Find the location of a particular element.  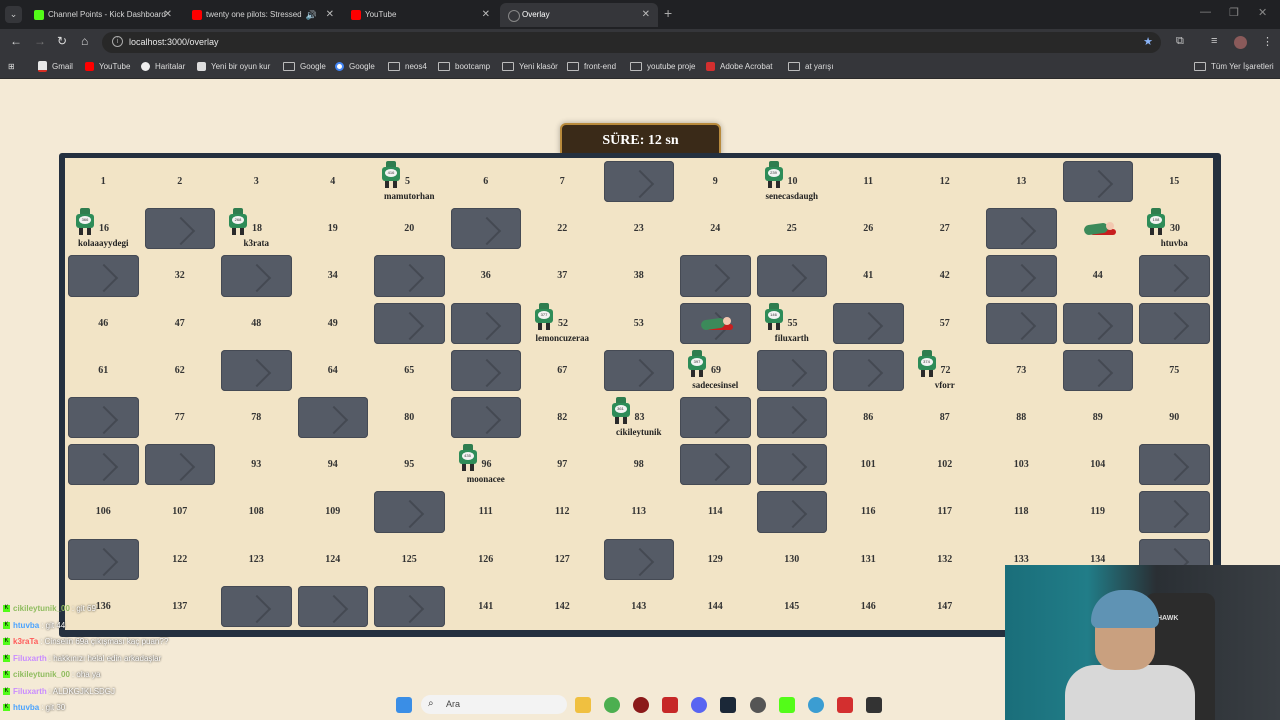

player-figure: 377 is located at coordinates (544, 316).